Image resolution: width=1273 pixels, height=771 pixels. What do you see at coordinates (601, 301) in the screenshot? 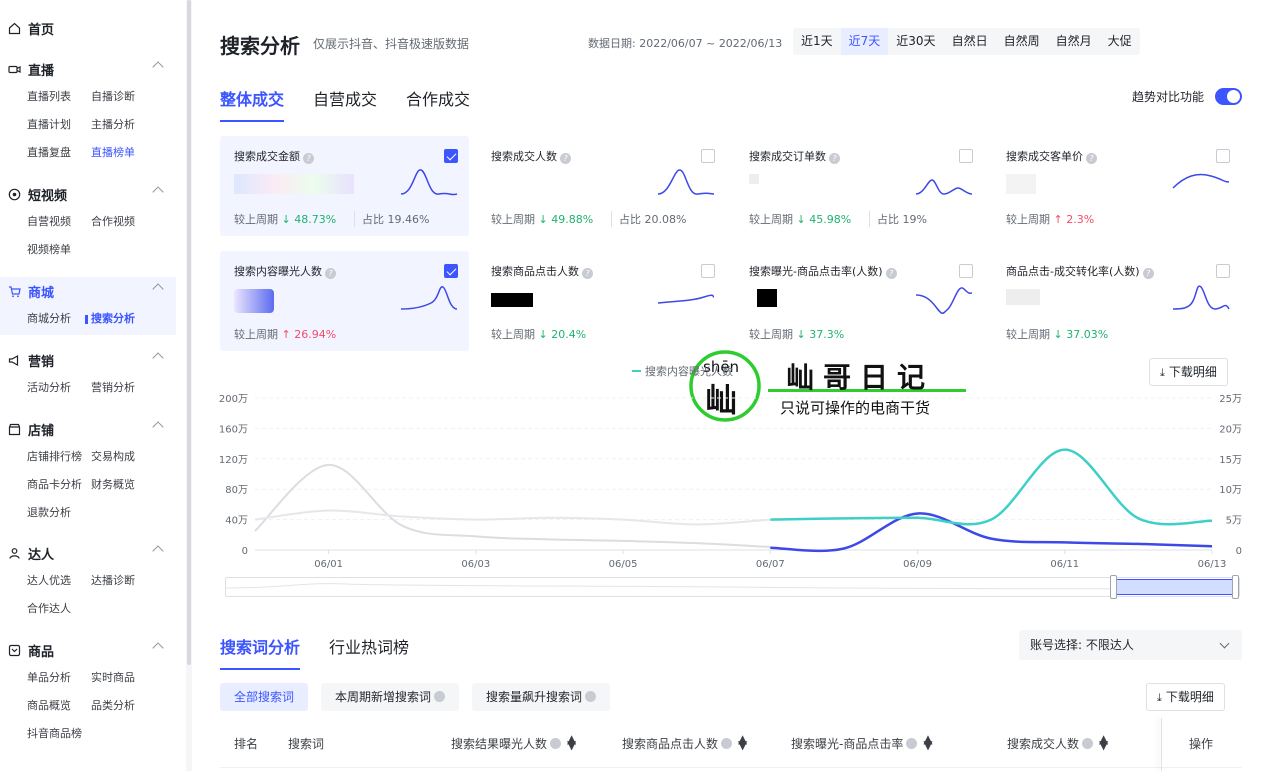
I see `metric-card: 搜索商品点击人数? 较上周期 ↓ 20.4%` at bounding box center [601, 301].